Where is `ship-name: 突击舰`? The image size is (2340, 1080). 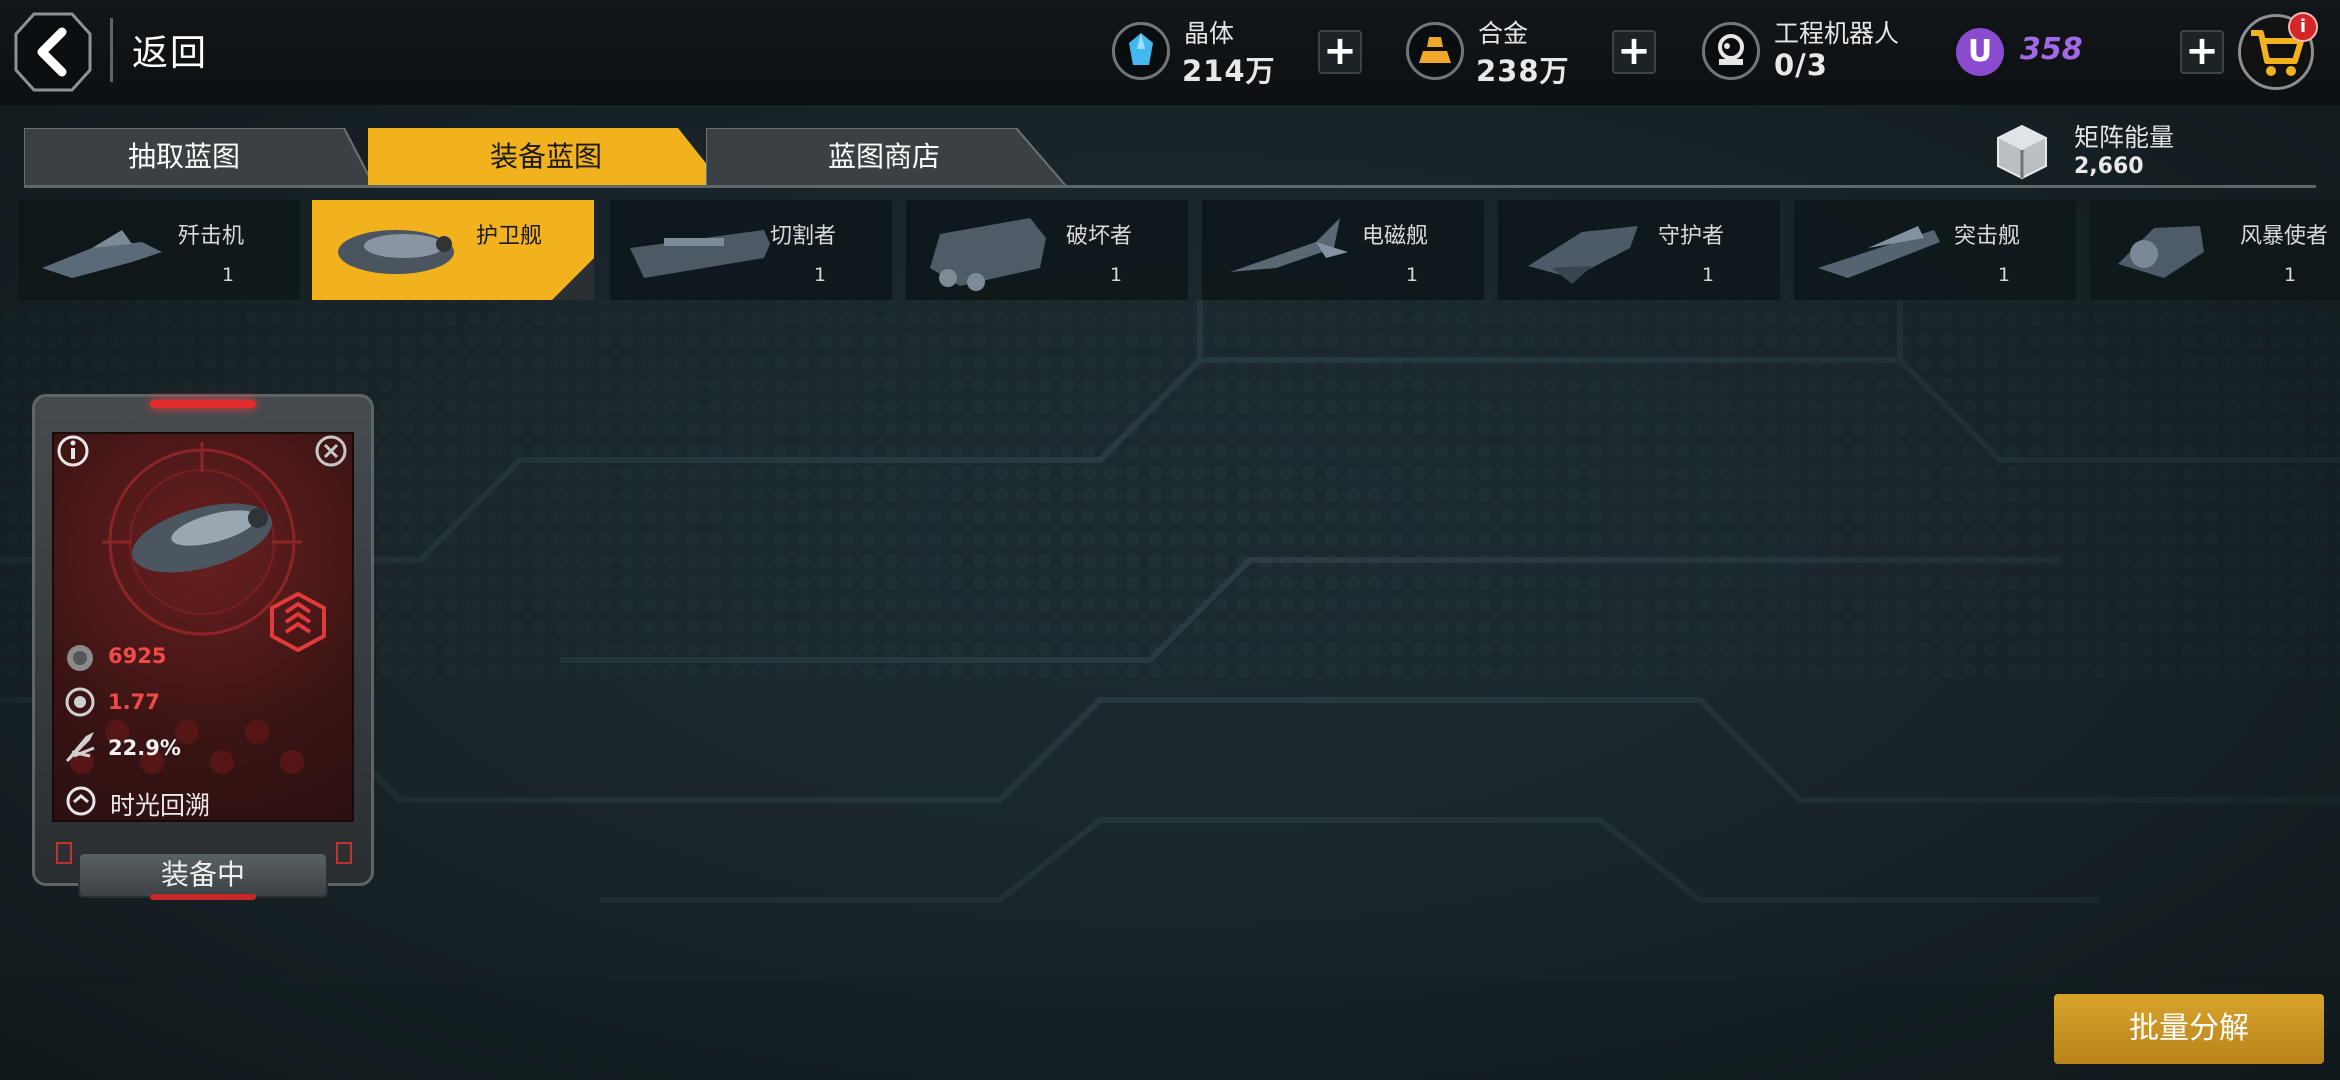 ship-name: 突击舰 is located at coordinates (1987, 236).